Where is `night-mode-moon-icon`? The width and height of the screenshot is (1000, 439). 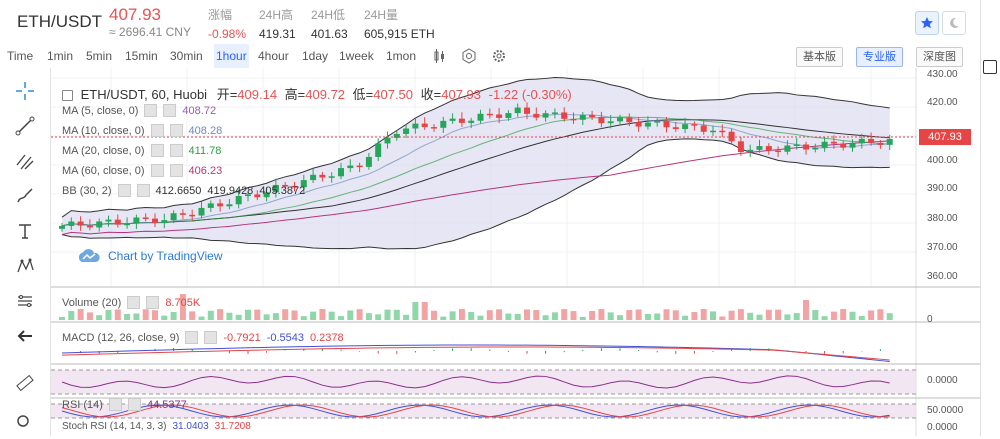 night-mode-moon-icon is located at coordinates (954, 23).